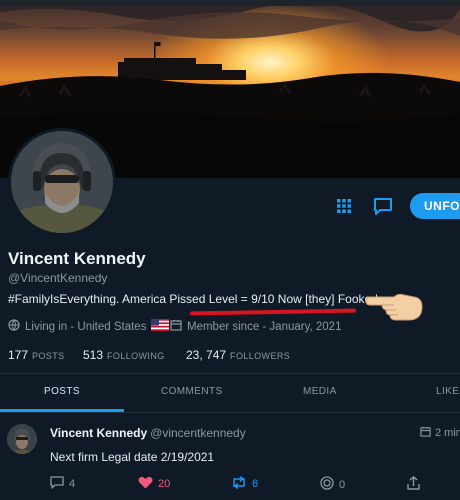 The width and height of the screenshot is (460, 500). I want to click on views-button: 0, so click(332, 484).